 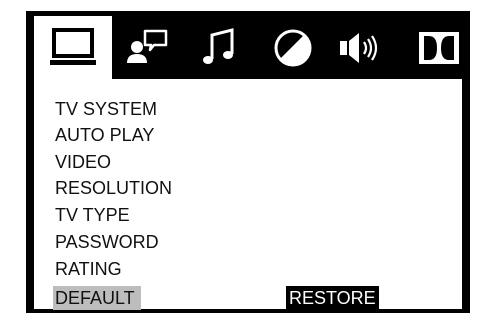 I want to click on monitor-icon, so click(x=73, y=46).